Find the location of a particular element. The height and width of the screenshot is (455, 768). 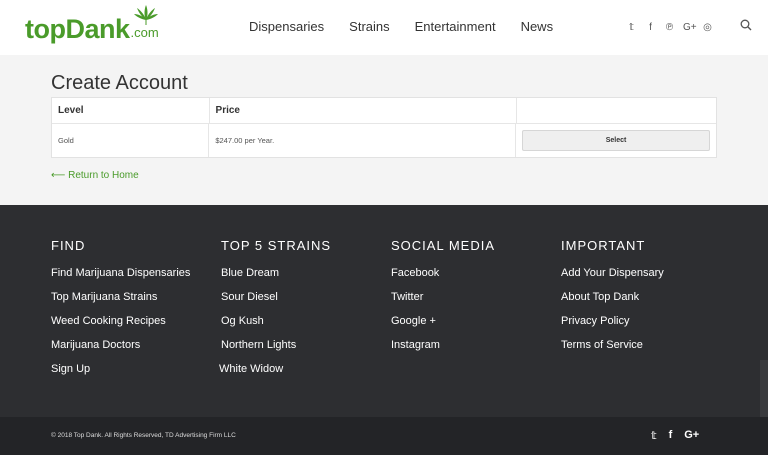

footer-link: Privacy Policy is located at coordinates (612, 327).